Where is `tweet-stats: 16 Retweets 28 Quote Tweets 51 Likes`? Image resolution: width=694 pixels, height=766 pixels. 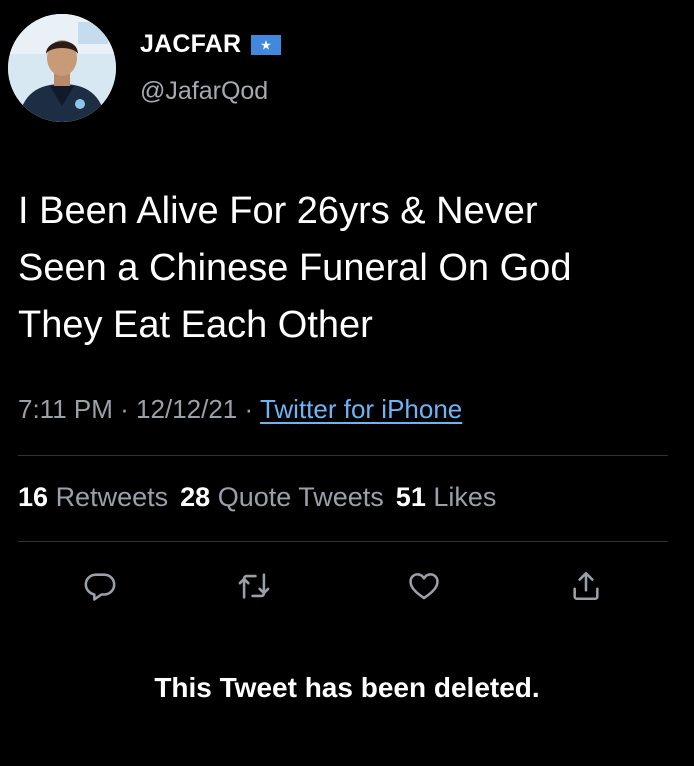
tweet-stats: 16 Retweets 28 Quote Tweets 51 Likes is located at coordinates (257, 497).